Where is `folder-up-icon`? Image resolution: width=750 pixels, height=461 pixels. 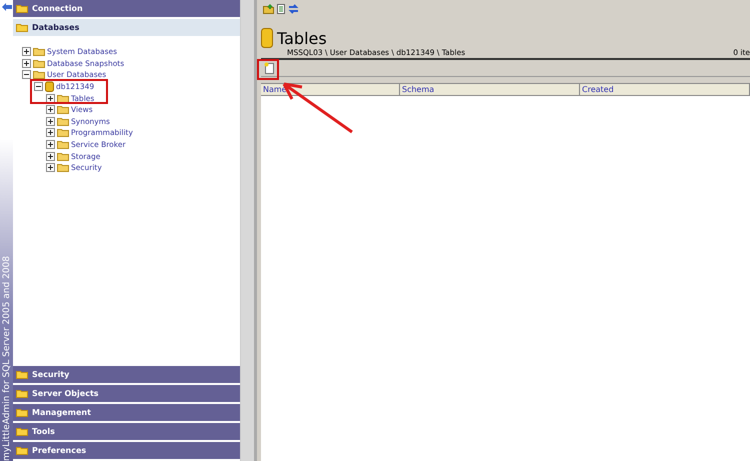
folder-up-icon is located at coordinates (268, 9).